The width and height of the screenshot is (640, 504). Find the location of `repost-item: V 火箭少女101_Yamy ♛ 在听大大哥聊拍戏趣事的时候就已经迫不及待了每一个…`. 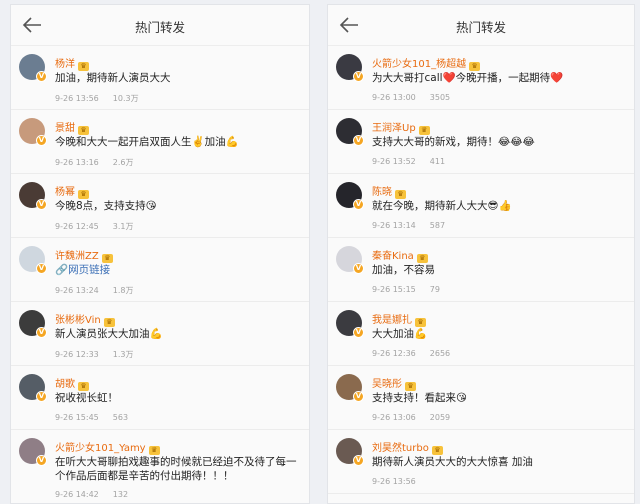

repost-item: V 火箭少女101_Yamy ♛ 在听大大哥聊拍戏趣事的时候就已经迫不及待了每一个… is located at coordinates (160, 466).